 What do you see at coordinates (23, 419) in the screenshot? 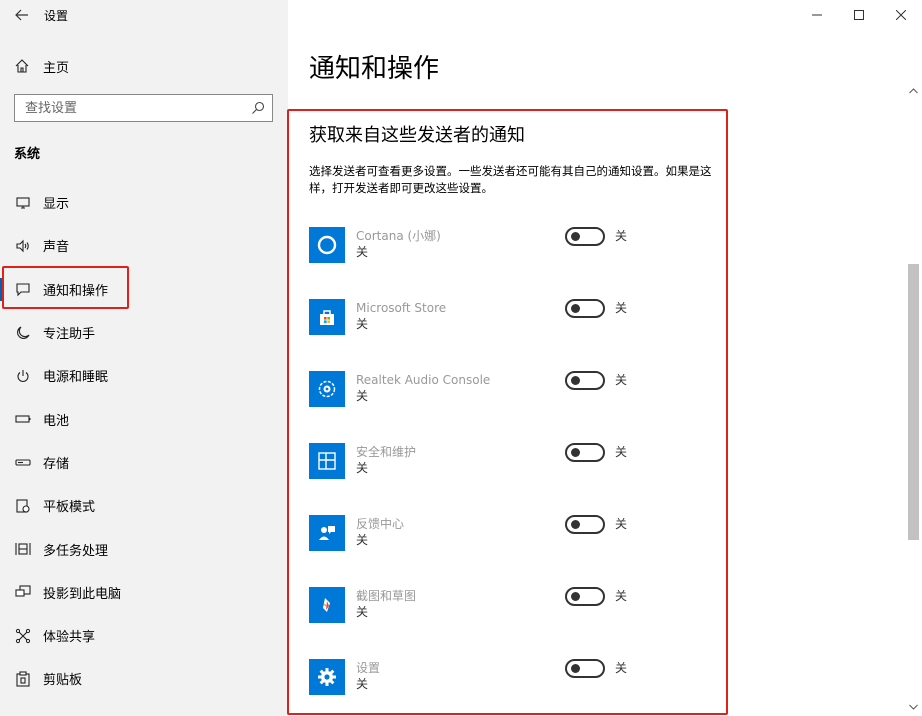
I see `battery-icon` at bounding box center [23, 419].